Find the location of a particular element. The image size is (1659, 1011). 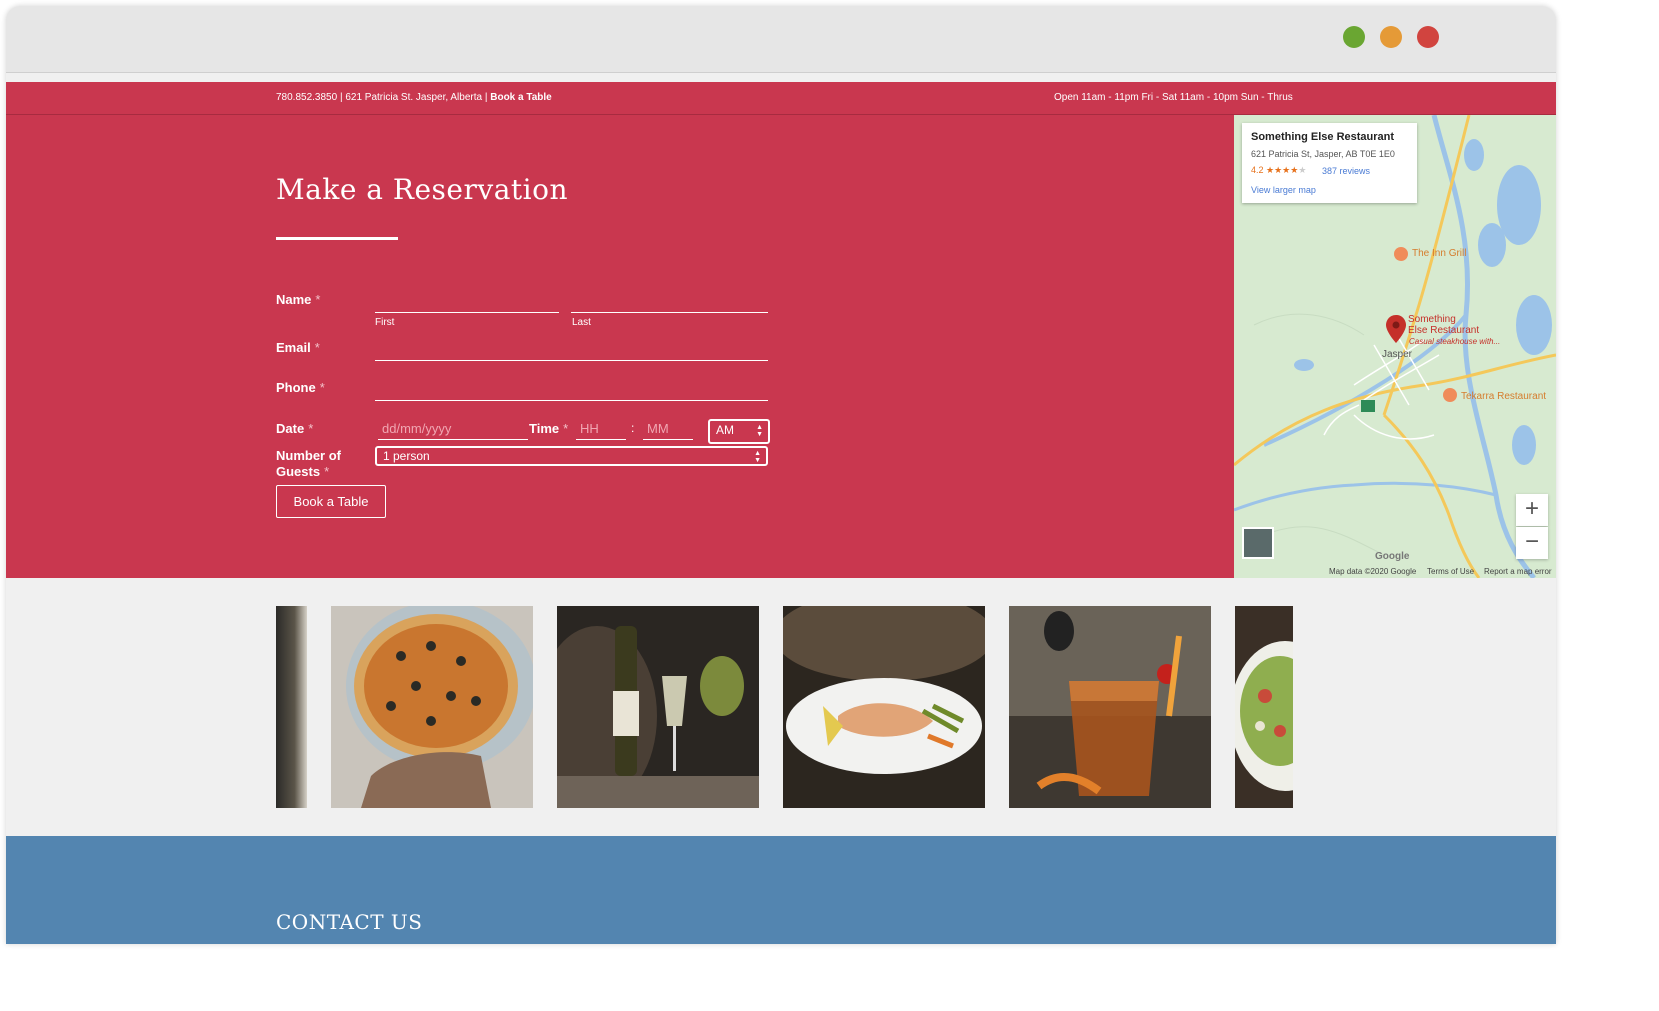

salmon-photo is located at coordinates (884, 707).